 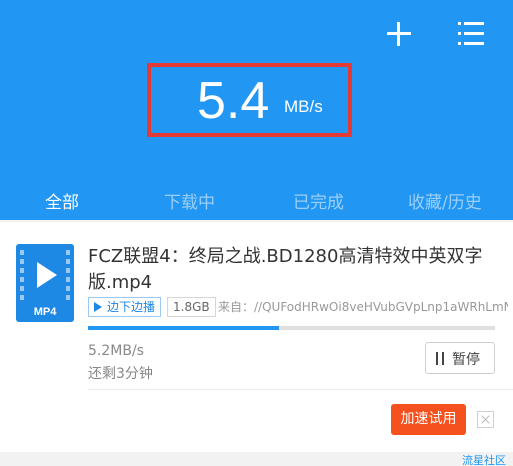 What do you see at coordinates (303, 106) in the screenshot?
I see `speed-unit: MB/s` at bounding box center [303, 106].